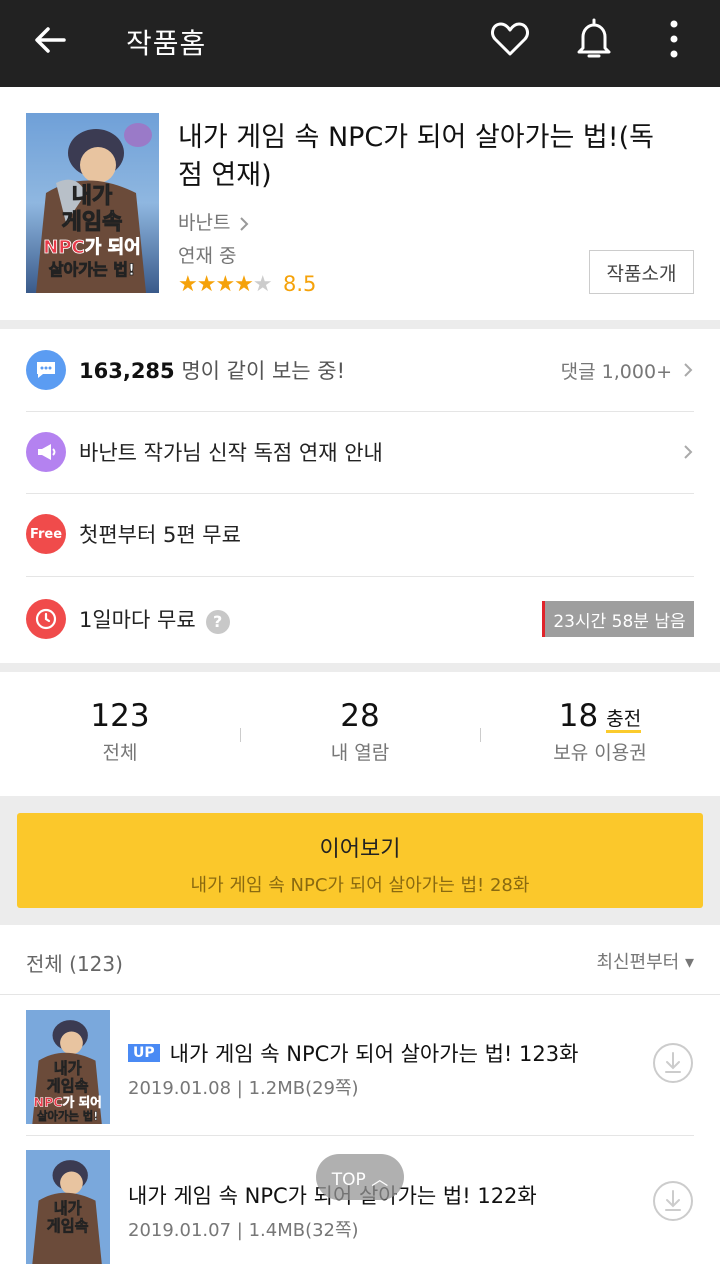 Image resolution: width=720 pixels, height=1276 pixels. I want to click on notice-row: 바난트 작가님 신작 독점 연재 안내, so click(360, 452).